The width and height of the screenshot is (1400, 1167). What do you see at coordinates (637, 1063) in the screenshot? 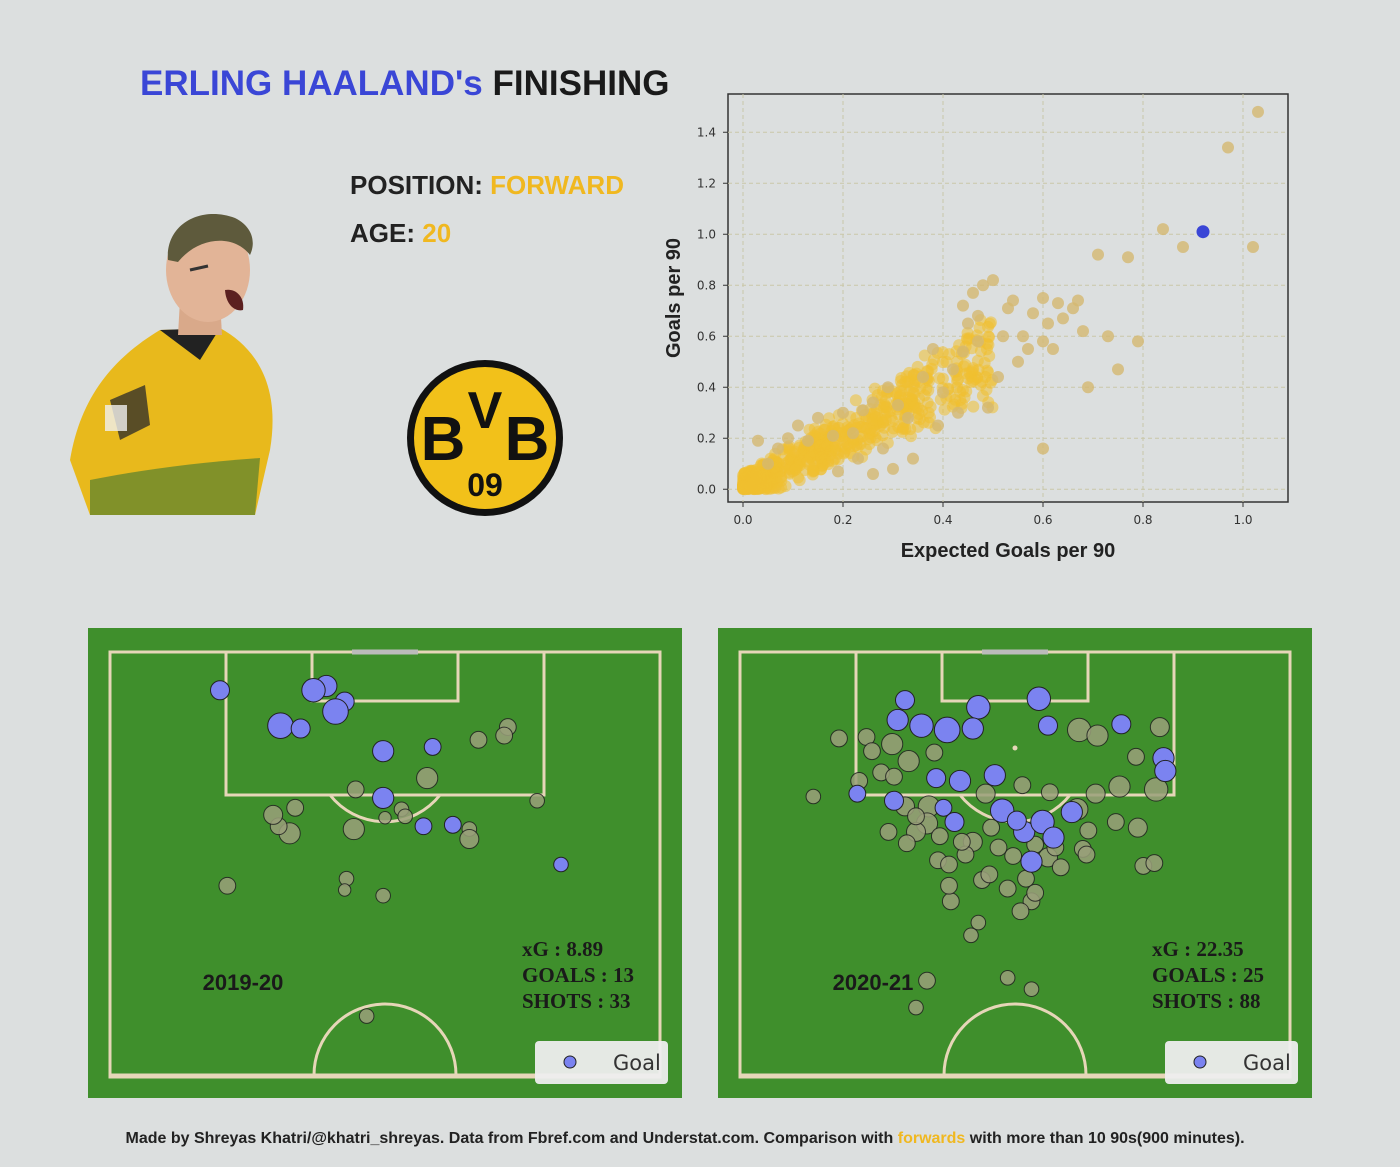
I see `legend-goal-label: Goal` at bounding box center [637, 1063].